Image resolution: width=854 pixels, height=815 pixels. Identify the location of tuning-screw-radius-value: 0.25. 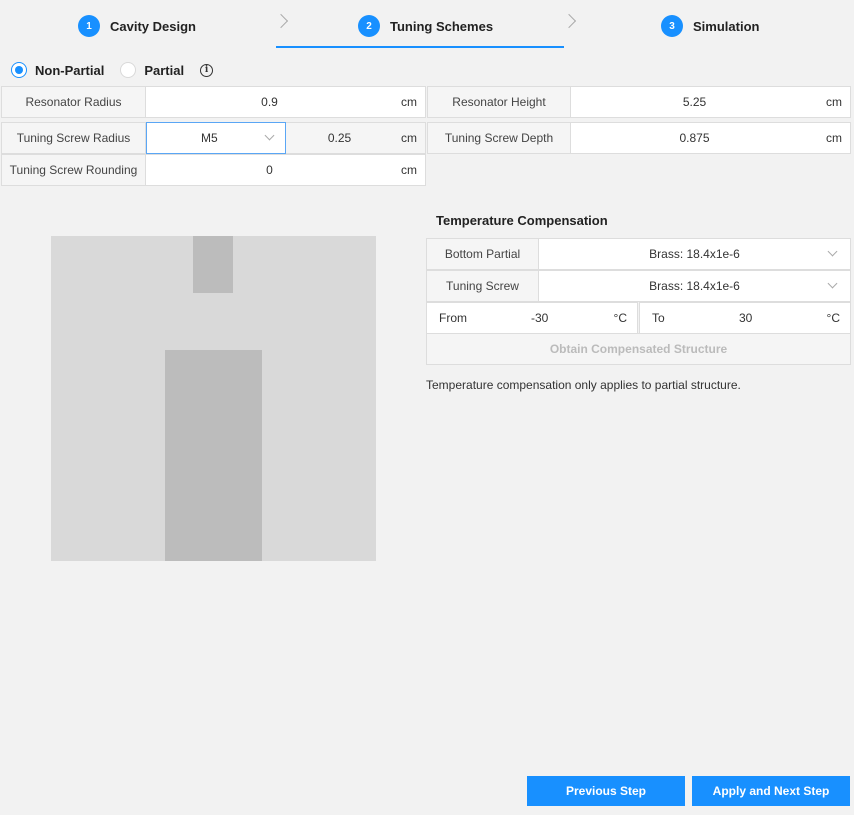
(339, 138).